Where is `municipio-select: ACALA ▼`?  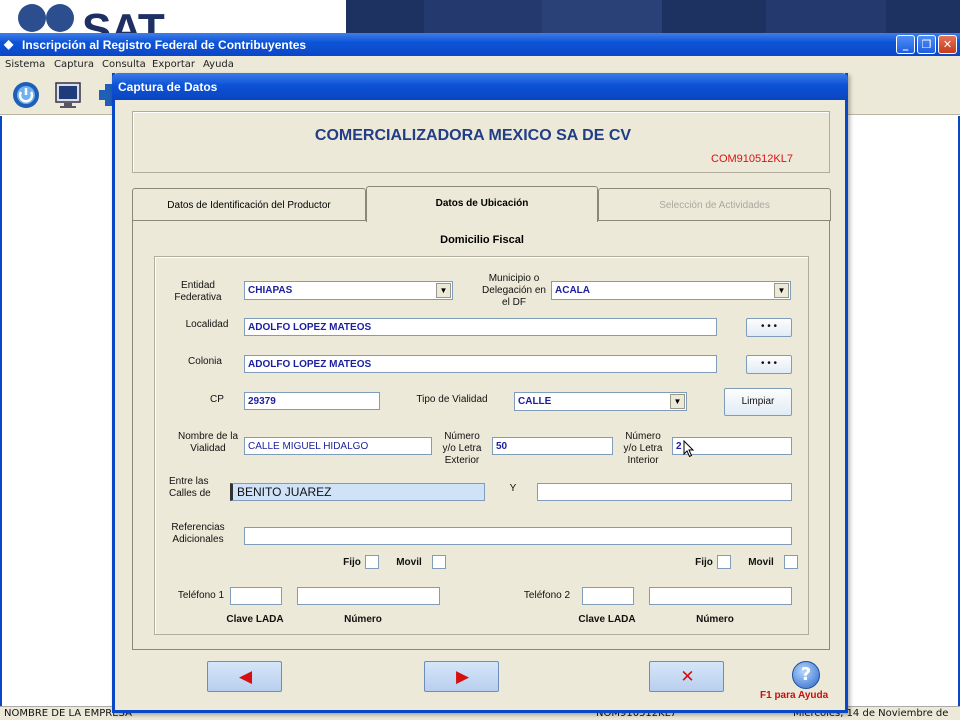
municipio-select: ACALA ▼ is located at coordinates (671, 290).